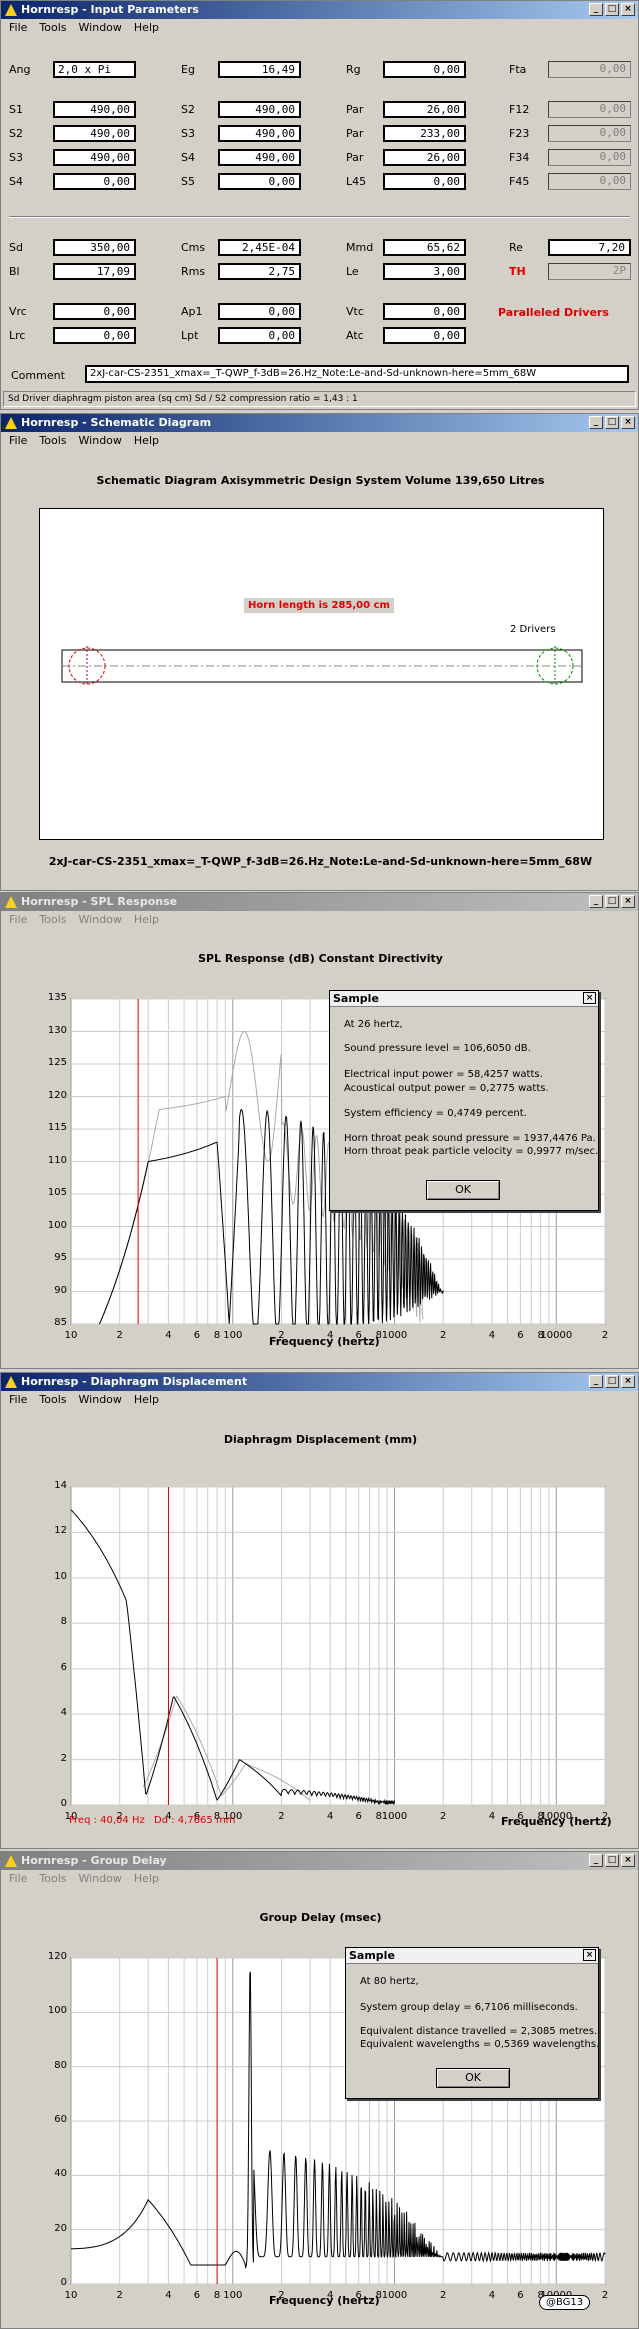  What do you see at coordinates (259, 69) in the screenshot?
I see `param-field: 16,49` at bounding box center [259, 69].